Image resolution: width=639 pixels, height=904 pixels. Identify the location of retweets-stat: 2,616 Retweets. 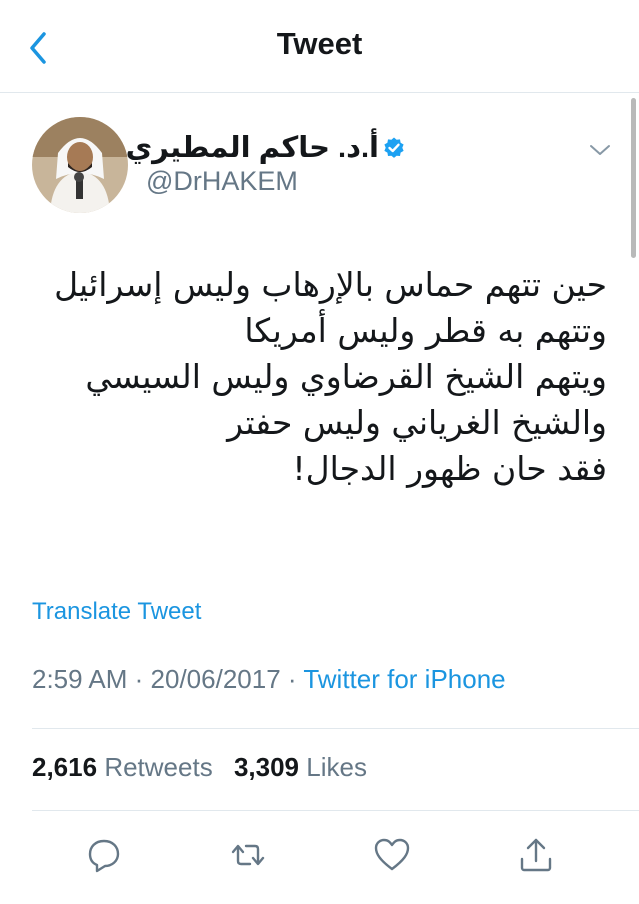
(122, 767).